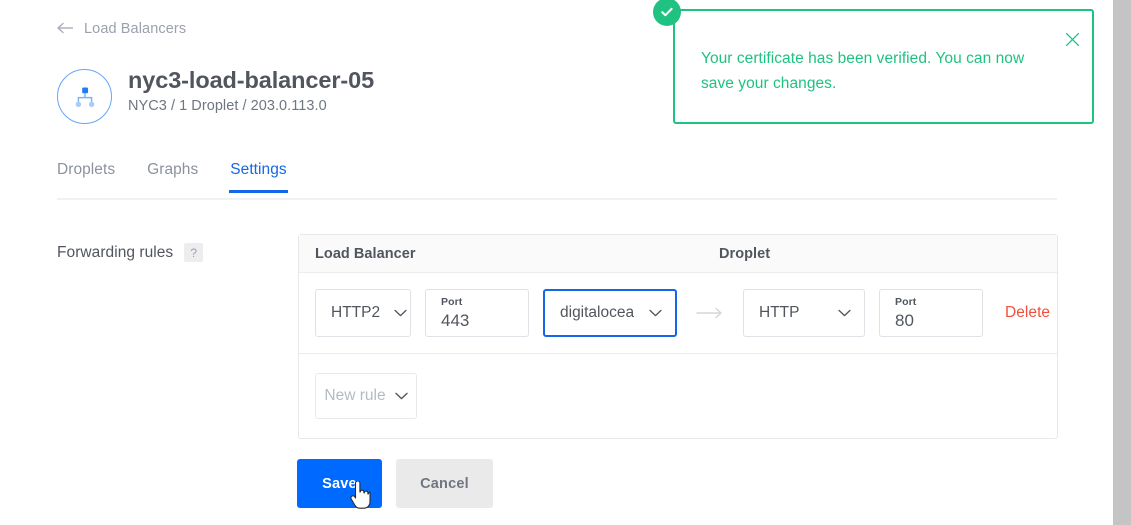 Image resolution: width=1131 pixels, height=525 pixels. What do you see at coordinates (906, 302) in the screenshot?
I see `droplet-port-label: Port` at bounding box center [906, 302].